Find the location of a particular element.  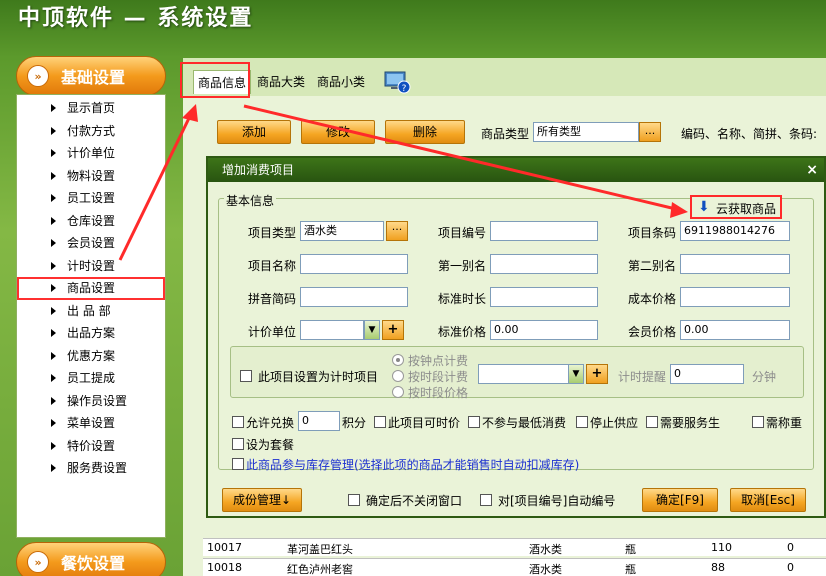

arrow-to-tab is located at coordinates (156, 186).